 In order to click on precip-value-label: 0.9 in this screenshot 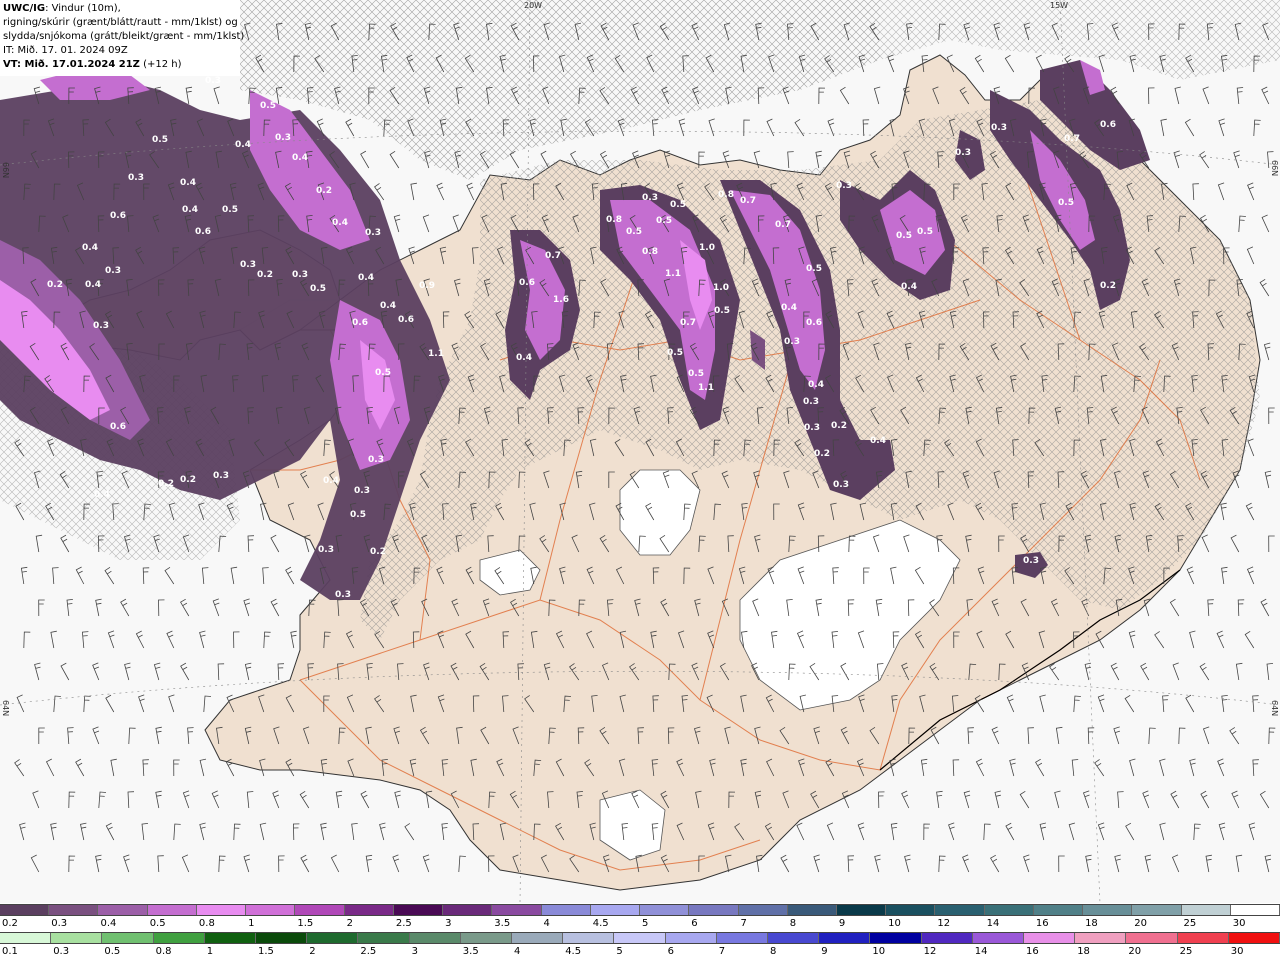, I will do `click(427, 286)`.